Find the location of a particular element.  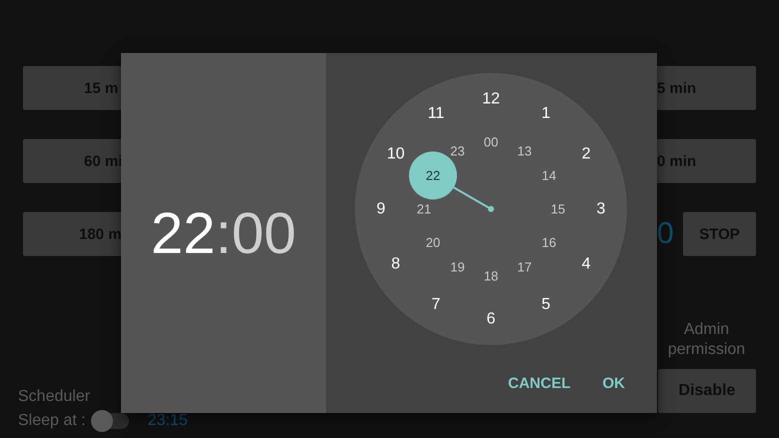

hour-number: 2 is located at coordinates (586, 154).